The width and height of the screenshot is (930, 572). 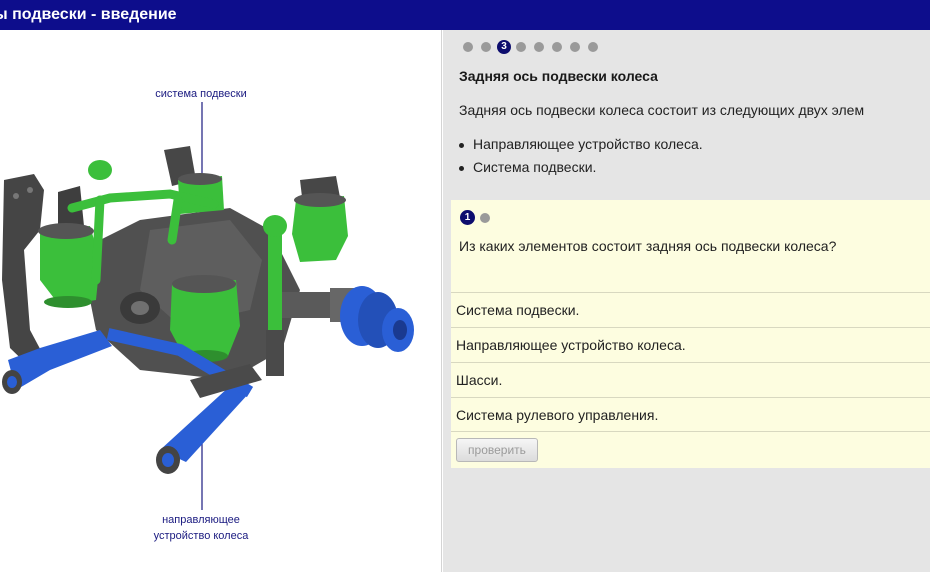 I want to click on section-heading: Задняя ось подвески колеса, so click(x=558, y=76).